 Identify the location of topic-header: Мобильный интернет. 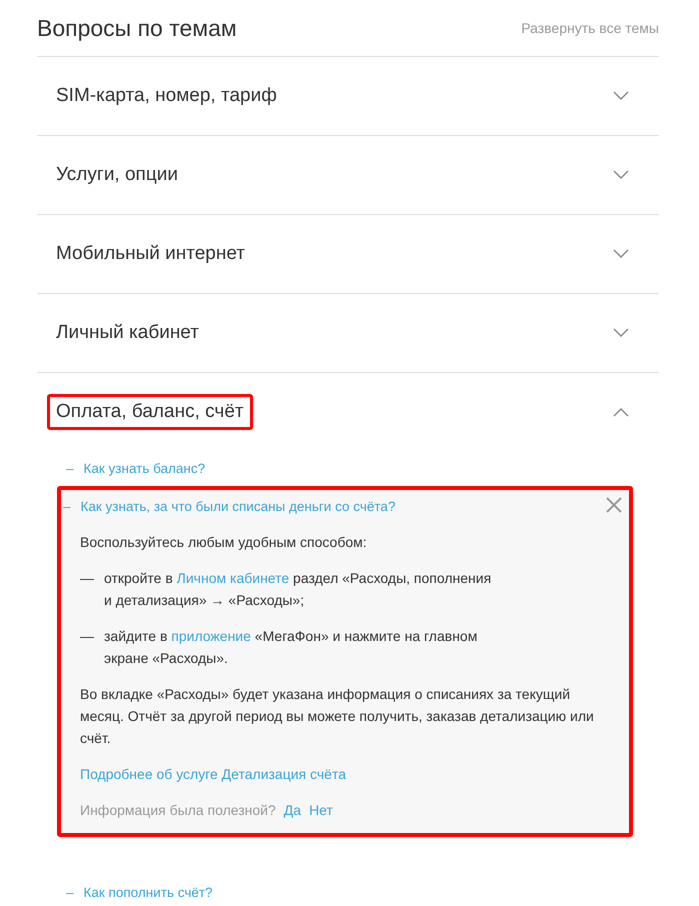
(348, 254).